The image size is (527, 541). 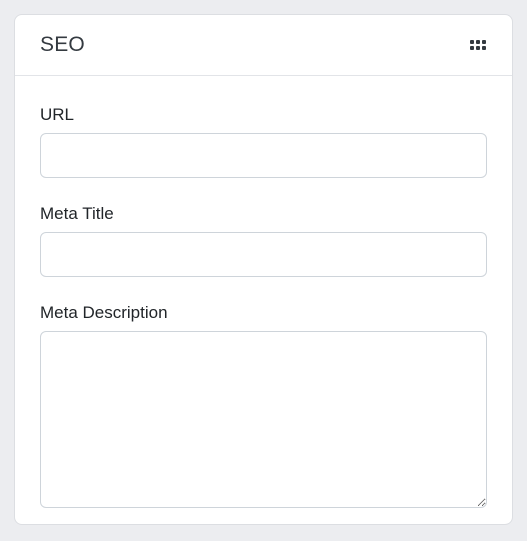 I want to click on url-input, so click(x=263, y=155).